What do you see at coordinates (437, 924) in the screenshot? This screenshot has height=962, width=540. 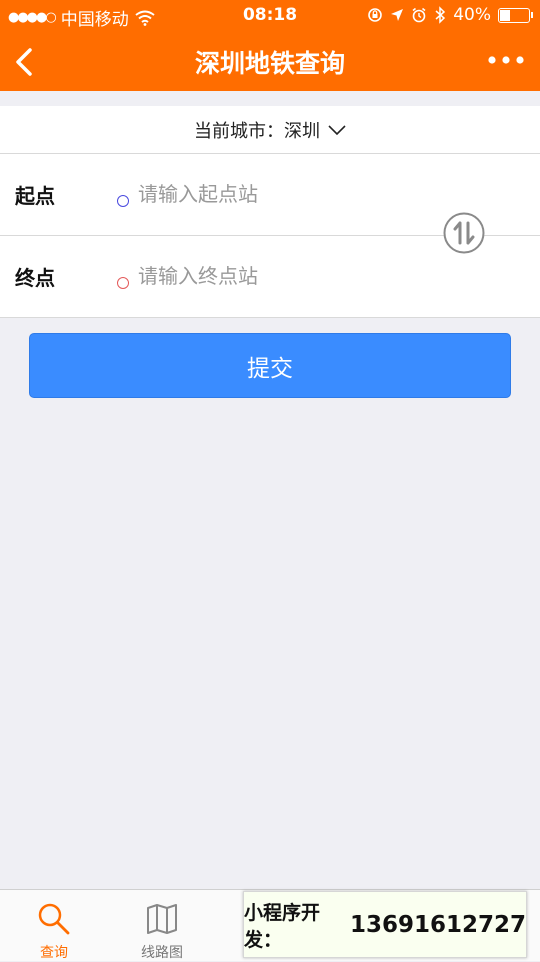 I see `banner-phone: 13691612727` at bounding box center [437, 924].